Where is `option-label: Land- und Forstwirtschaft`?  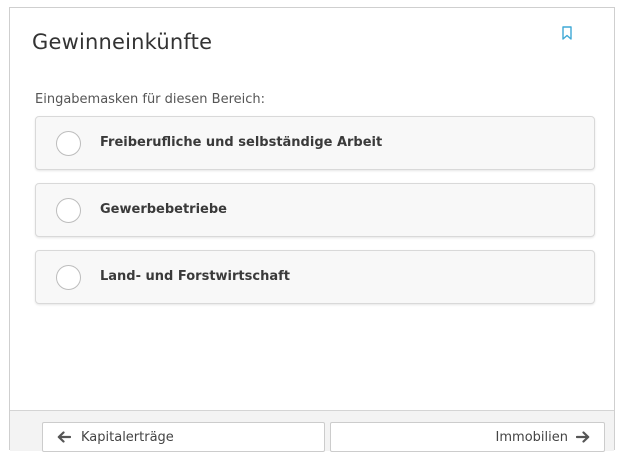
option-label: Land- und Forstwirtschaft is located at coordinates (195, 276).